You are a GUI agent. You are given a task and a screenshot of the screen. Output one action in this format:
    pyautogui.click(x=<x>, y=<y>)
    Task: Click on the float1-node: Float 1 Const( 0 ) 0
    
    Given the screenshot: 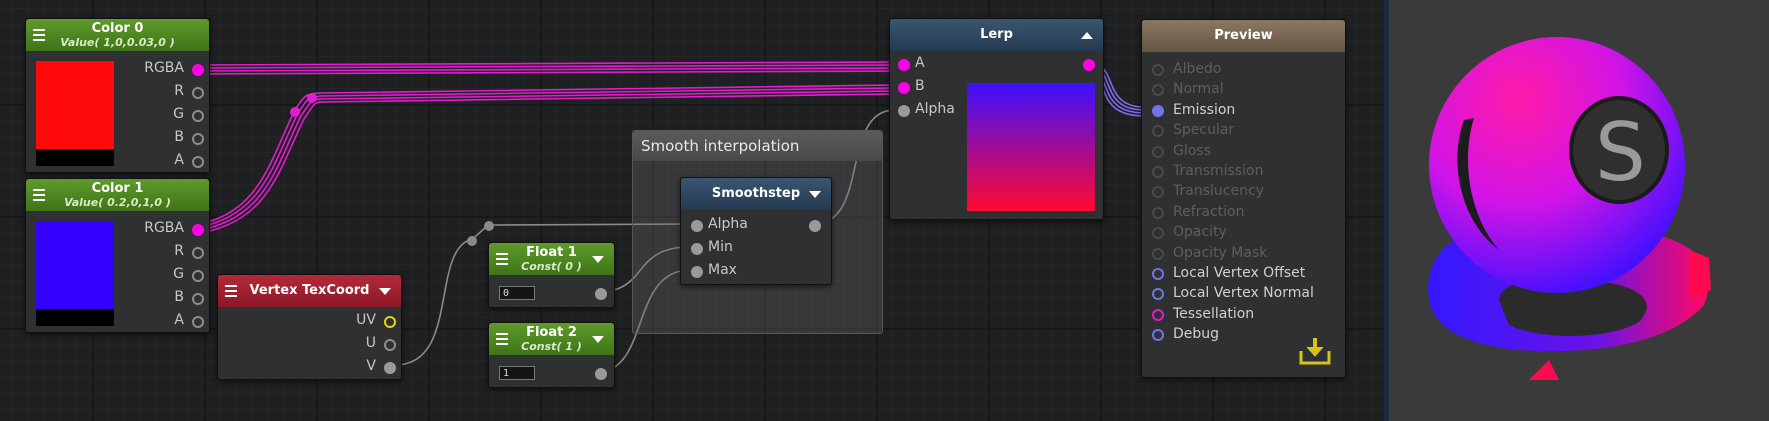 What is the action you would take?
    pyautogui.click(x=551, y=275)
    